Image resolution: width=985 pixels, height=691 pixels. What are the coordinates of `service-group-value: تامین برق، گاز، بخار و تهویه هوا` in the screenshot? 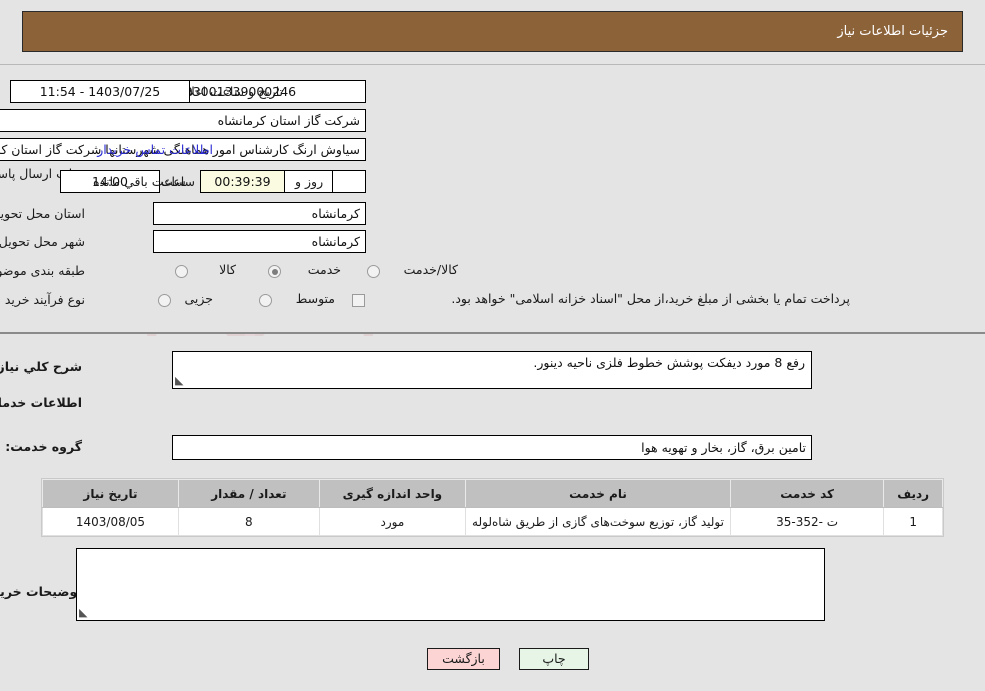 It's located at (492, 447).